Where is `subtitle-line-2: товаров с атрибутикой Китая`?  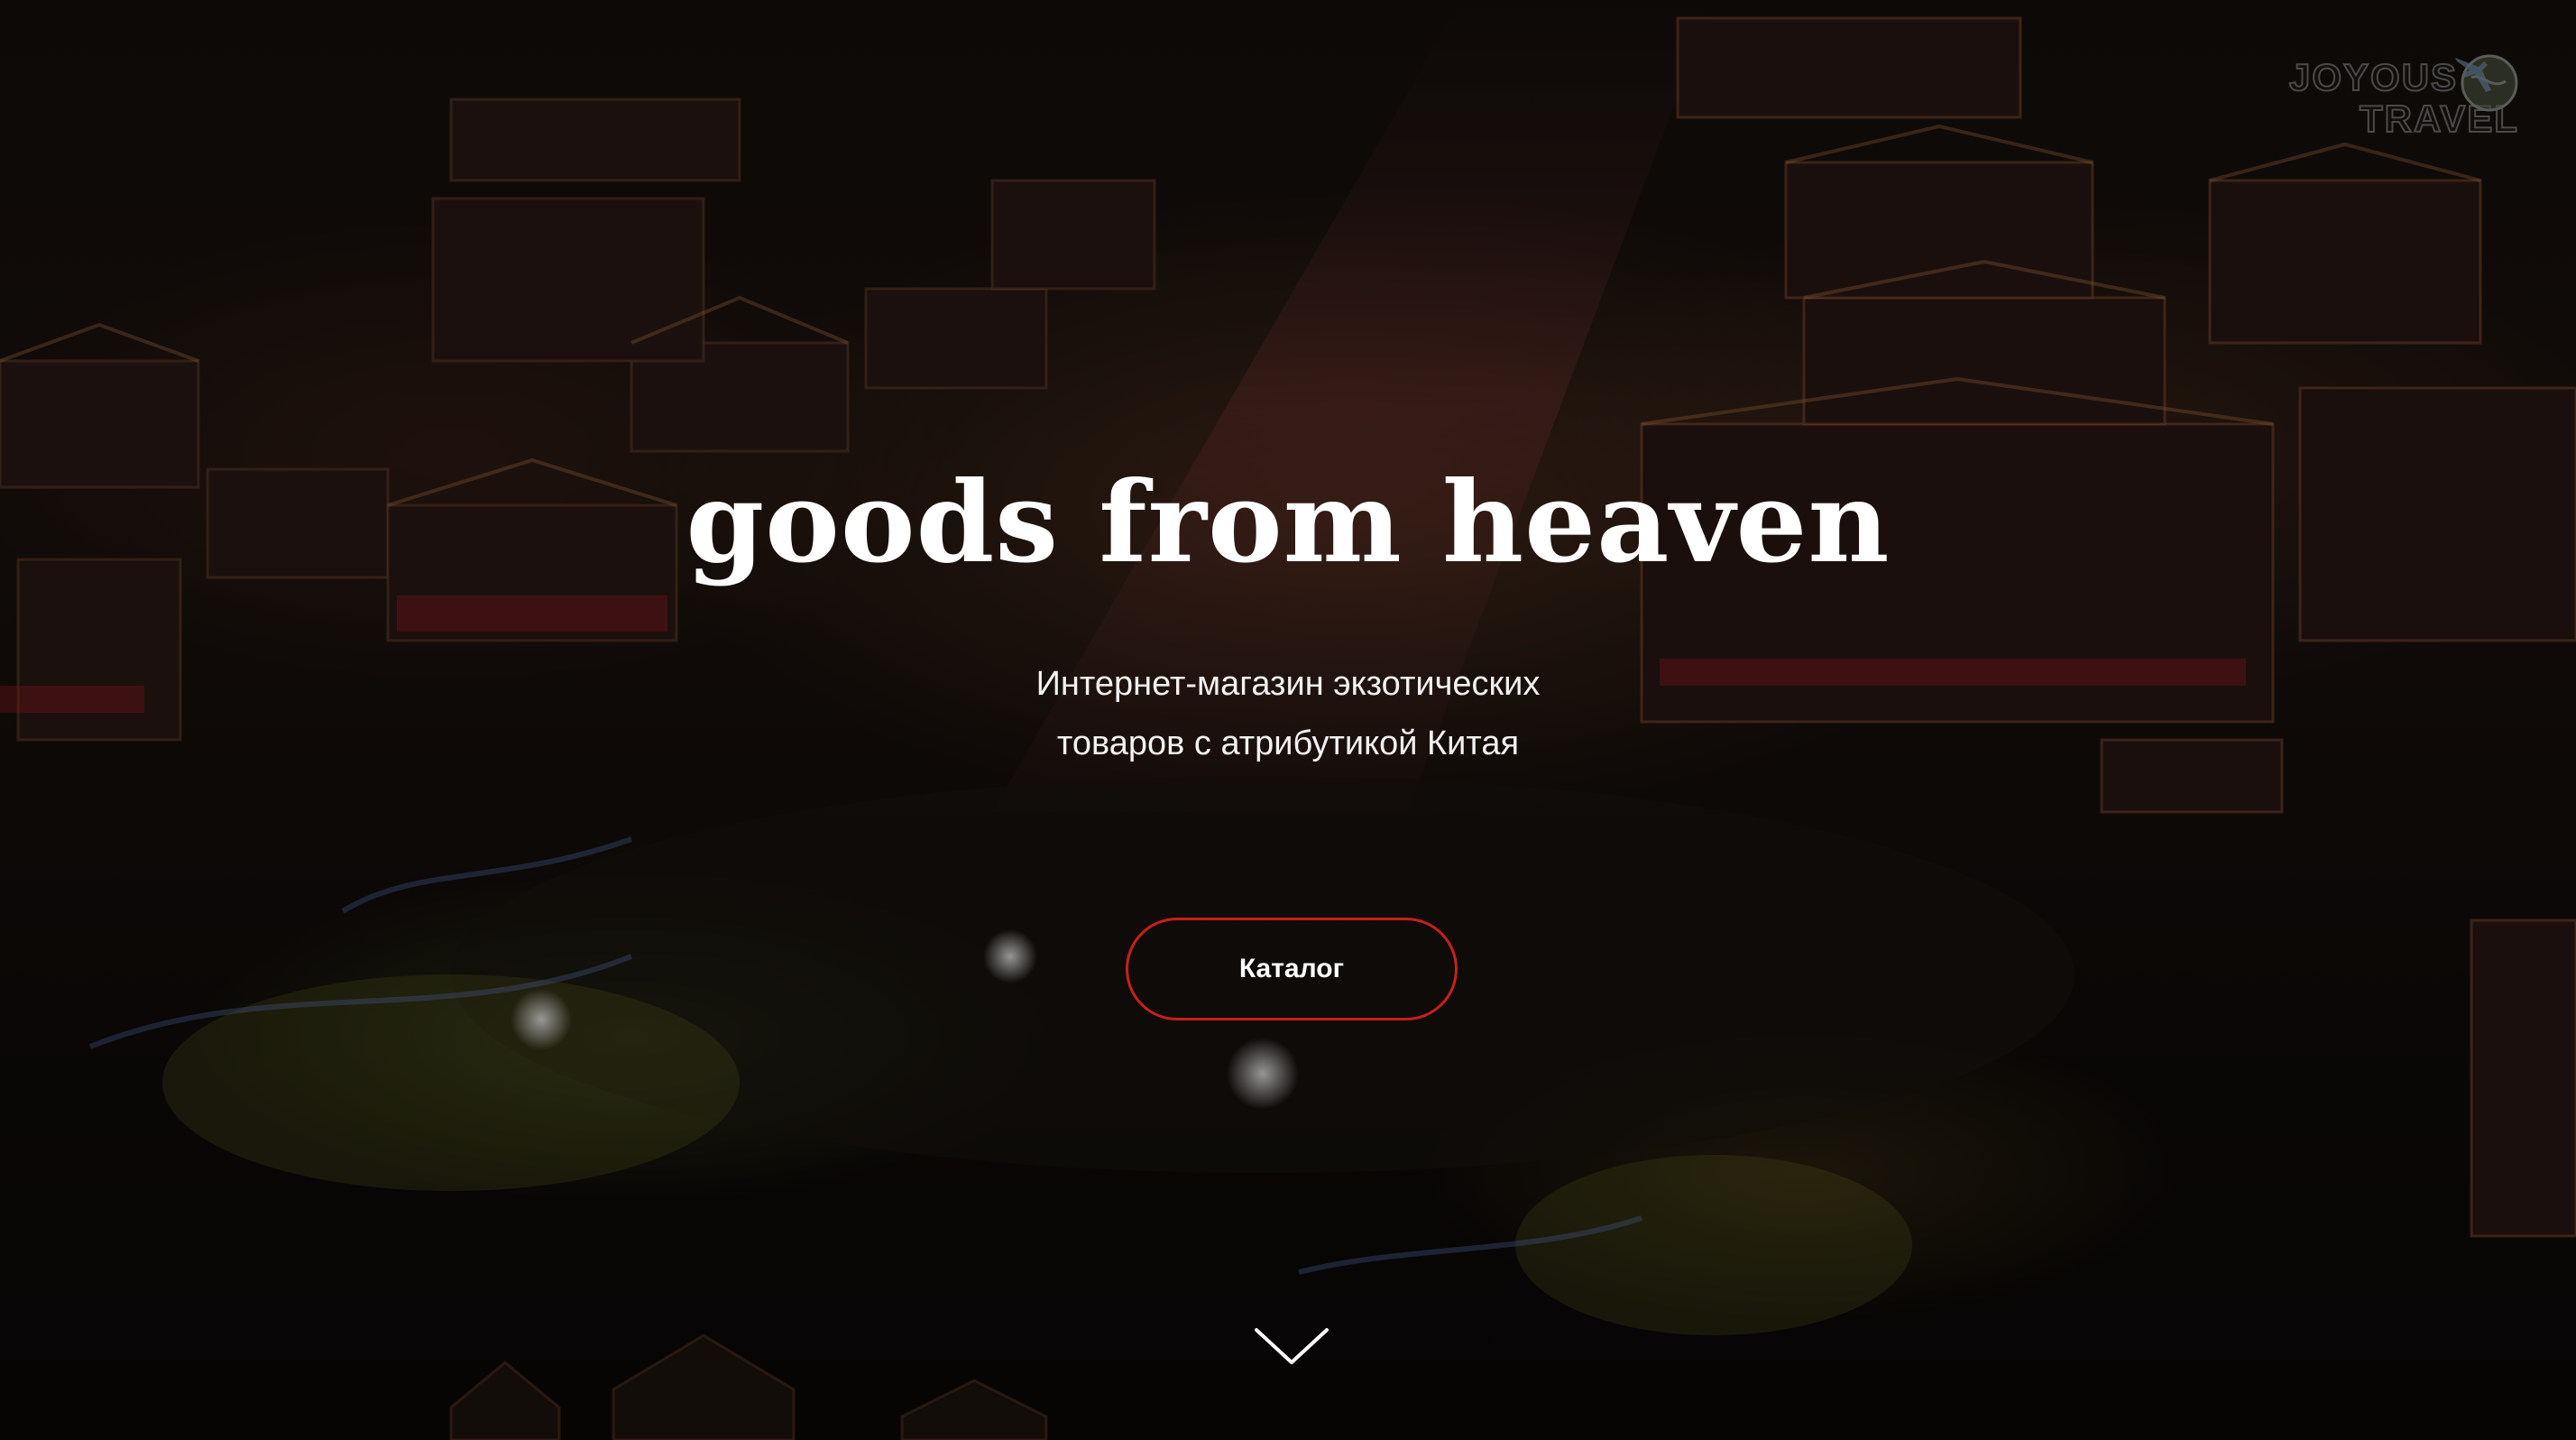 subtitle-line-2: товаров с атрибутикой Китая is located at coordinates (1288, 743).